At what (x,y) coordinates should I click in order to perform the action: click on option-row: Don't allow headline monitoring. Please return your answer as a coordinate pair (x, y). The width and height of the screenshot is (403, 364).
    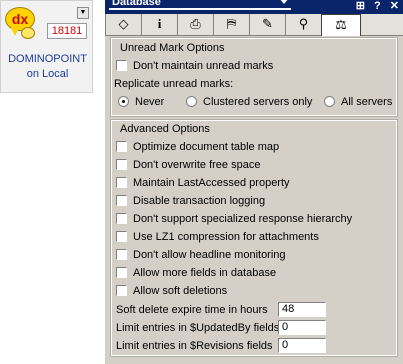
    Looking at the image, I should click on (201, 255).